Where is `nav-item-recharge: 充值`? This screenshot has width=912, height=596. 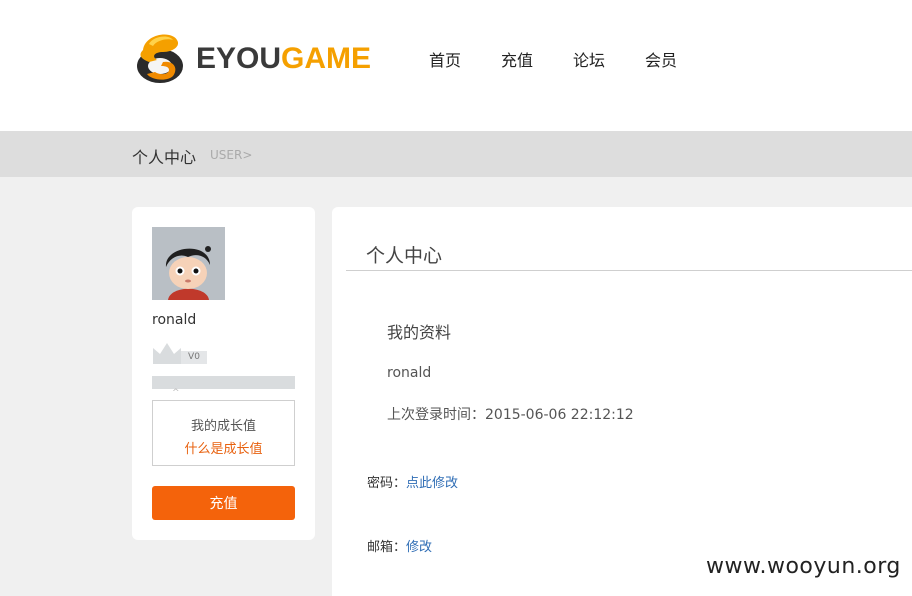
nav-item-recharge: 充值 is located at coordinates (517, 61).